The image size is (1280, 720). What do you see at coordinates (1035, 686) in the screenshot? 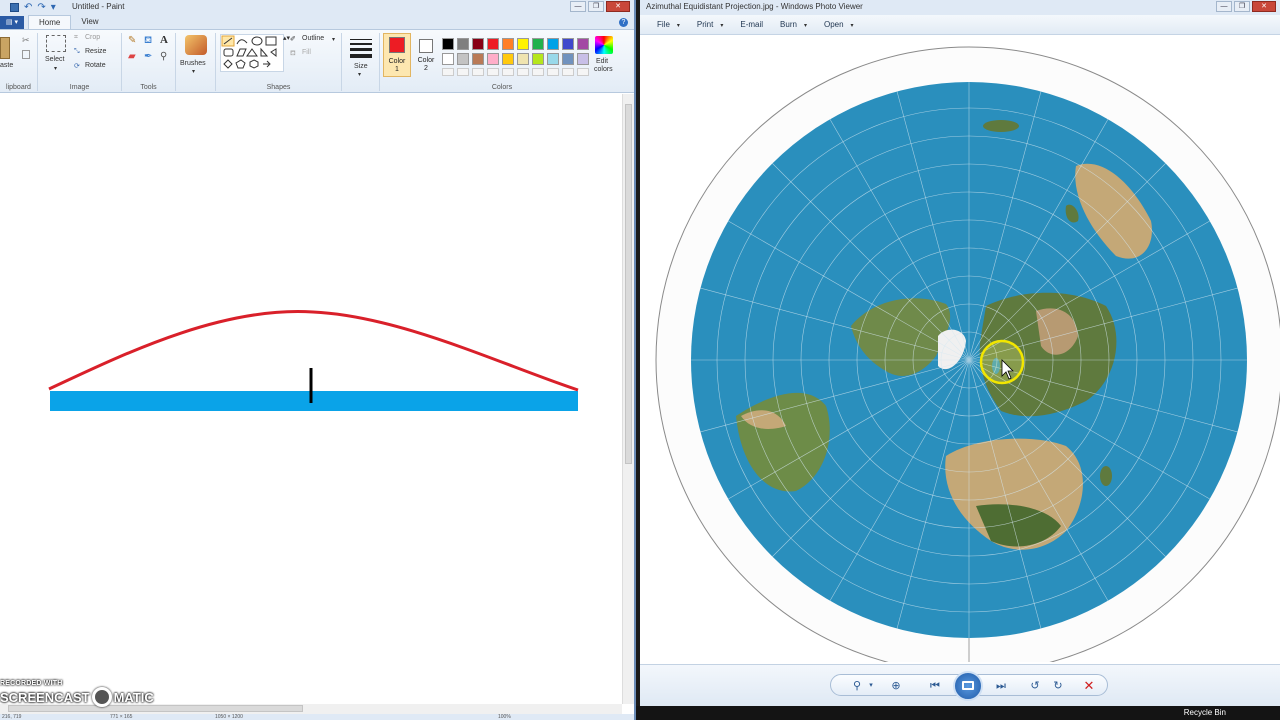
I see `rotate-counterclockwise-button: ↺` at bounding box center [1035, 686].